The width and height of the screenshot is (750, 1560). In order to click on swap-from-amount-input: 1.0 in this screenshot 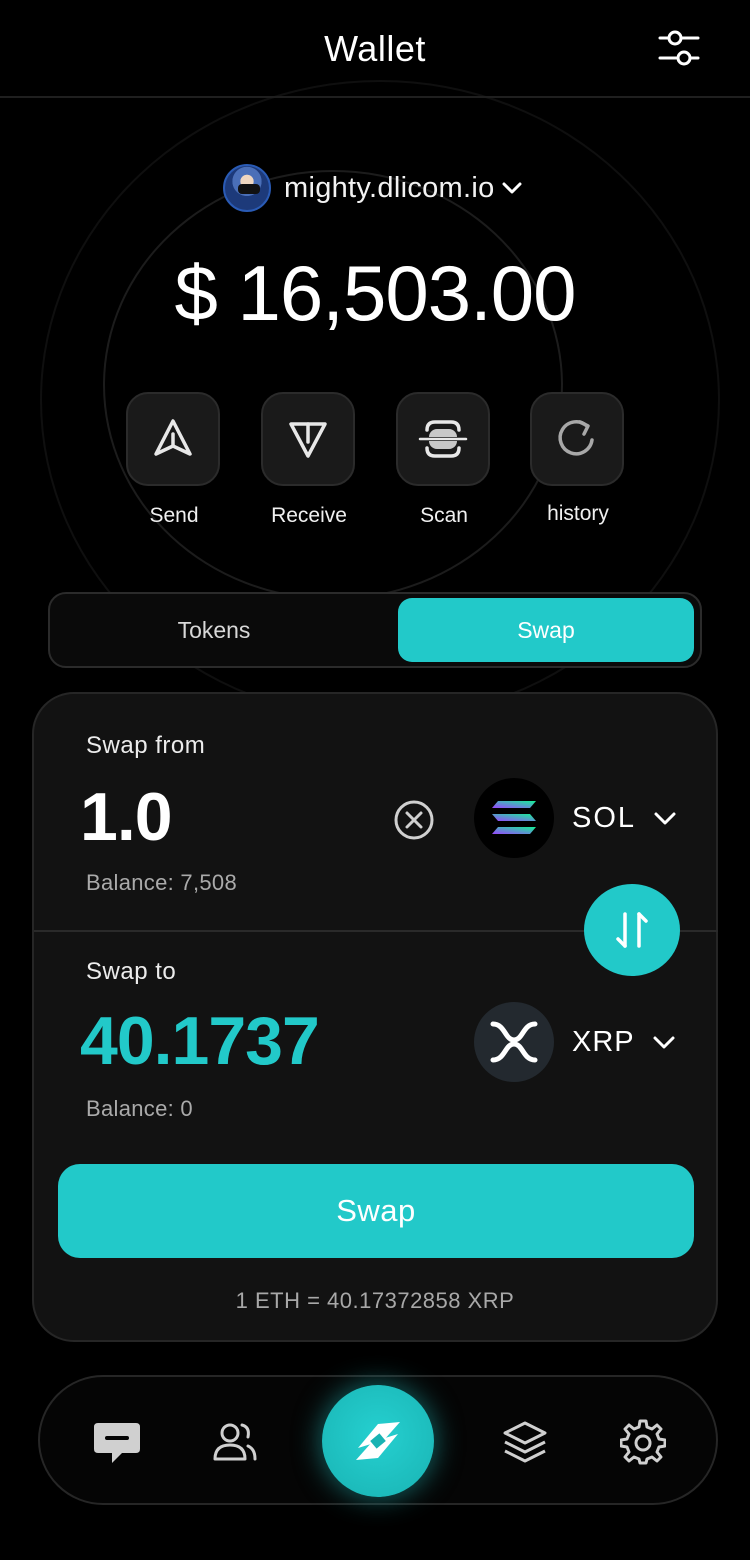, I will do `click(126, 817)`.